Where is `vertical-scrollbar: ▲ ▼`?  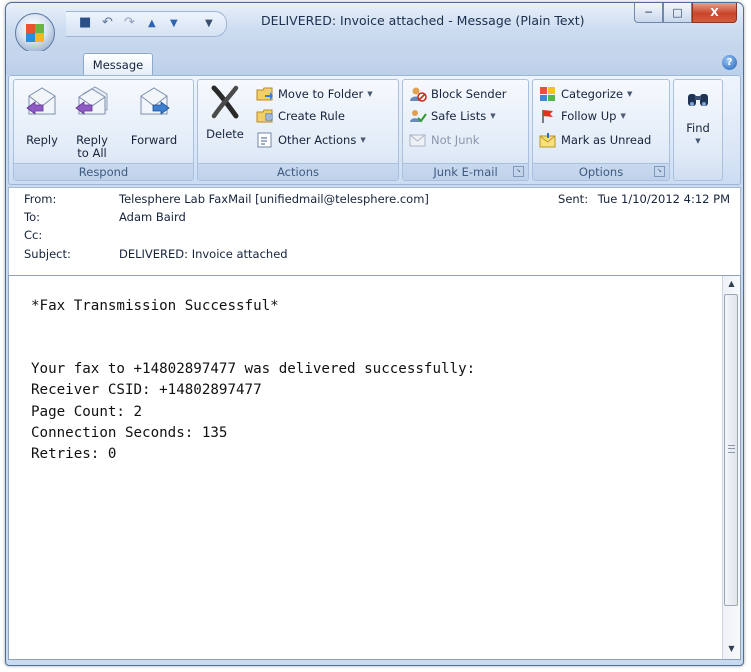 vertical-scrollbar: ▲ ▼ is located at coordinates (731, 467).